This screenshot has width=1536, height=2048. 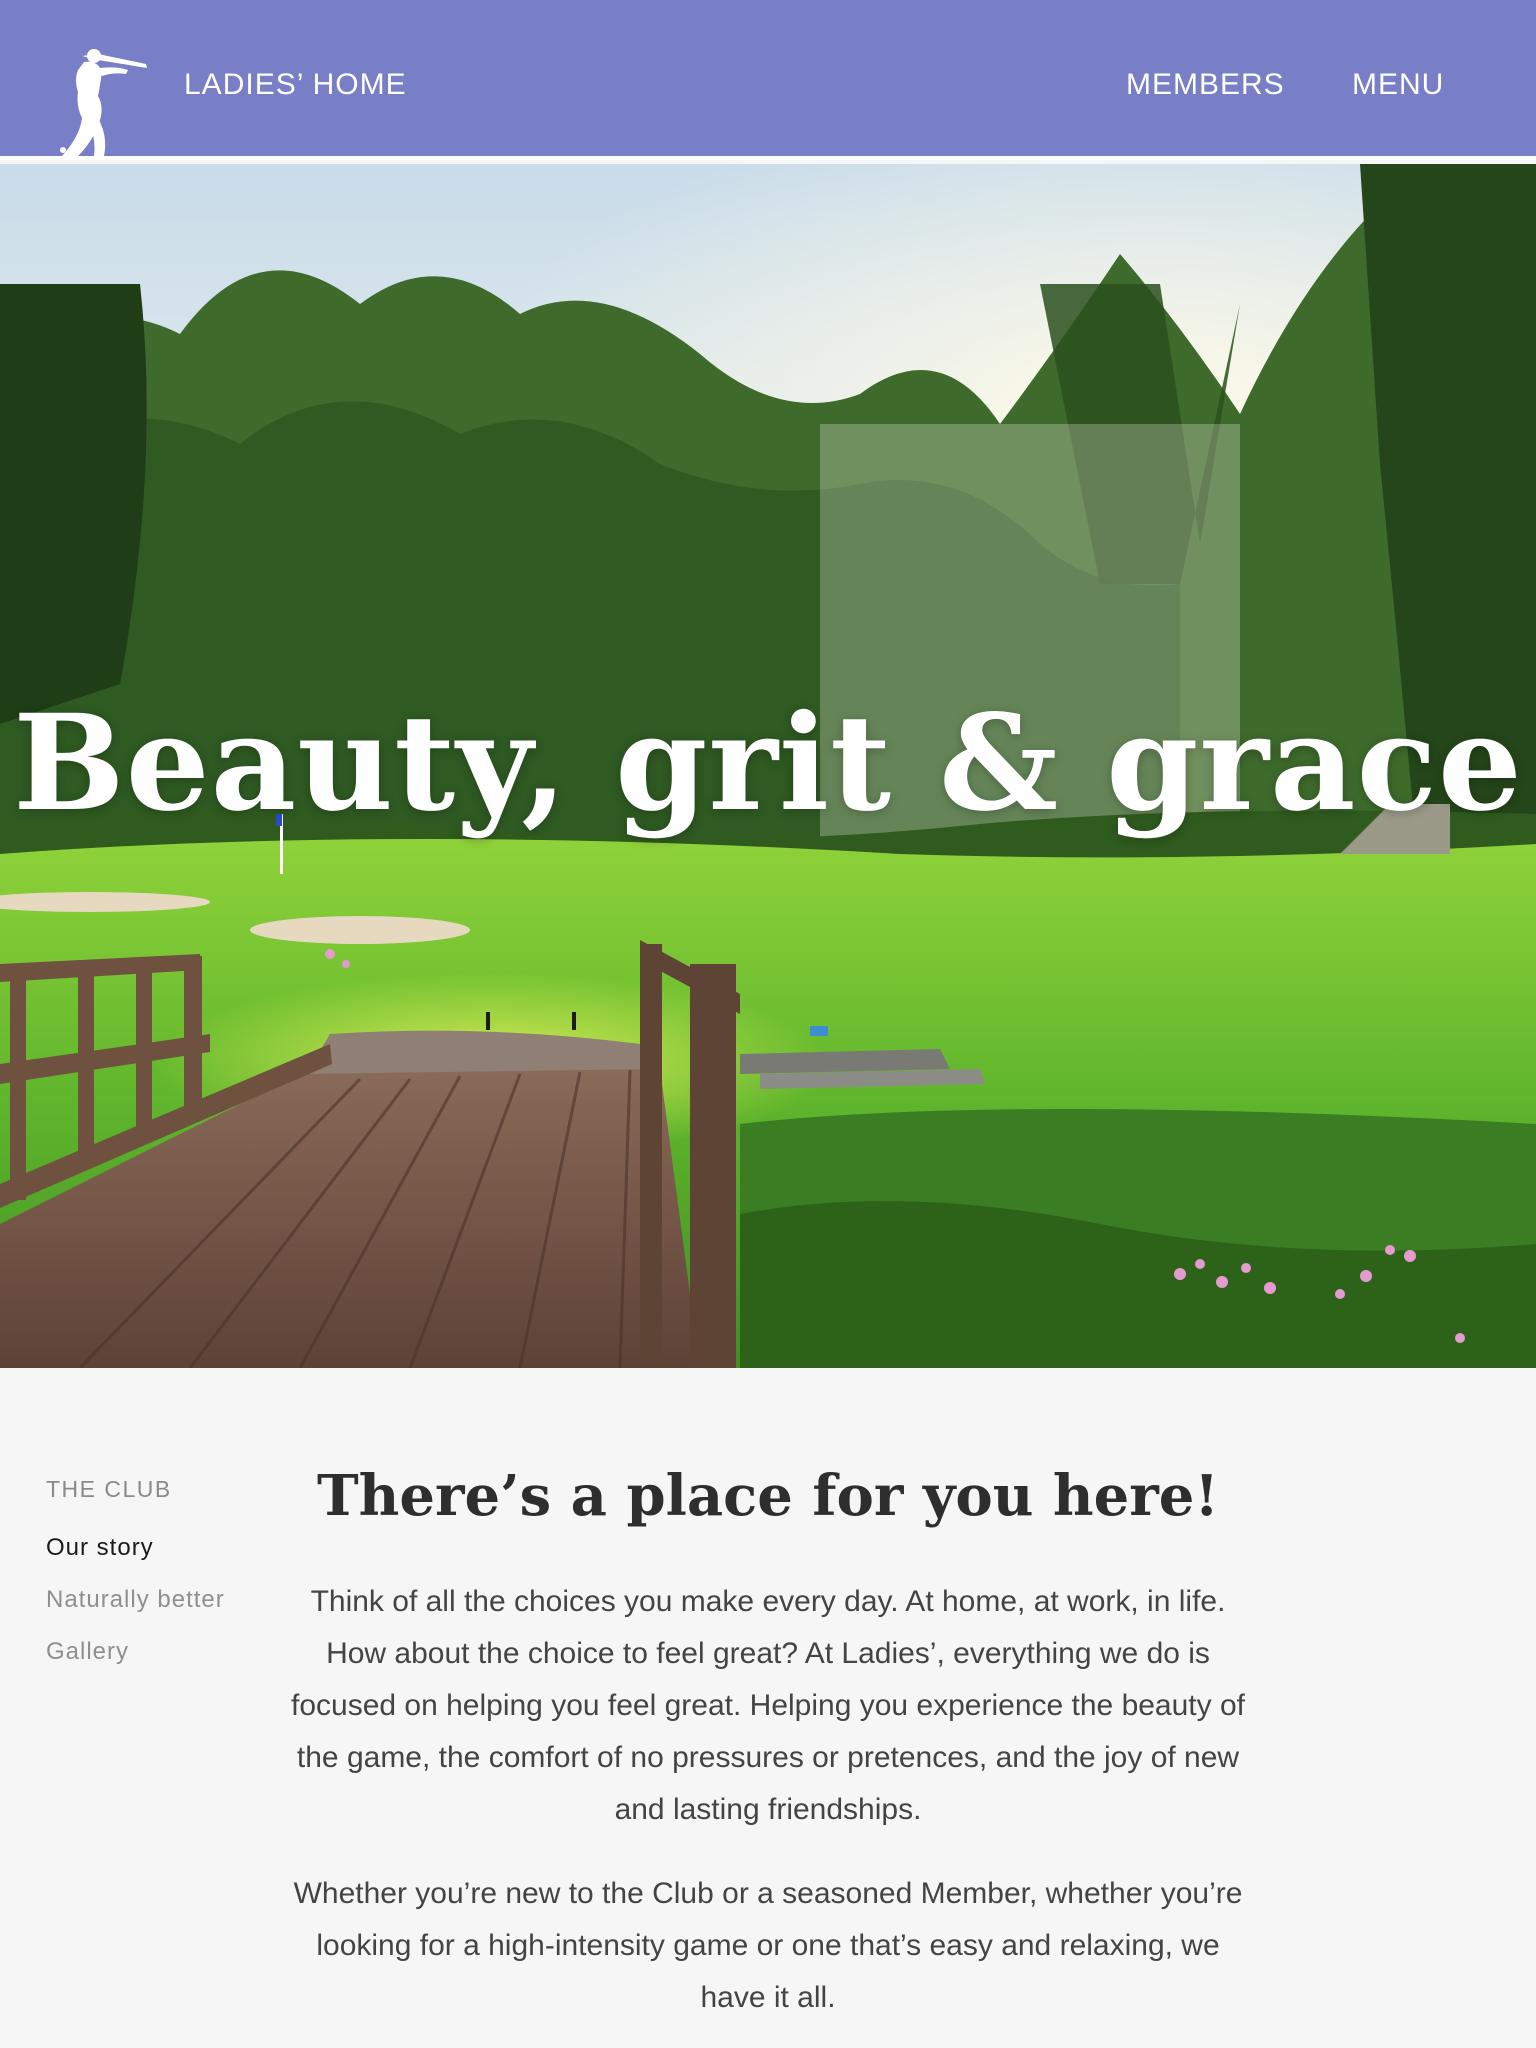 What do you see at coordinates (87, 1652) in the screenshot?
I see `sidebar-item-gallery: Gallery` at bounding box center [87, 1652].